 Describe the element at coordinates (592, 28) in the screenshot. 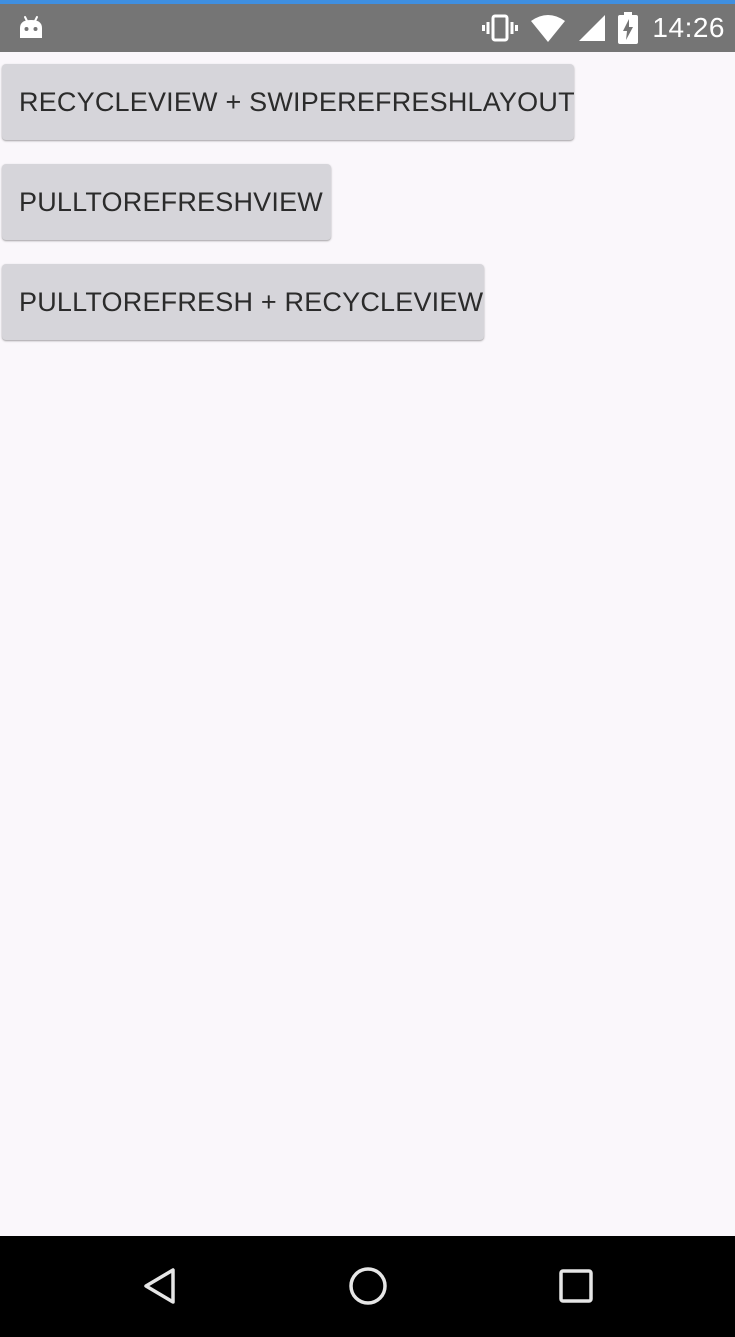

I see `cell-signal-icon` at that location.